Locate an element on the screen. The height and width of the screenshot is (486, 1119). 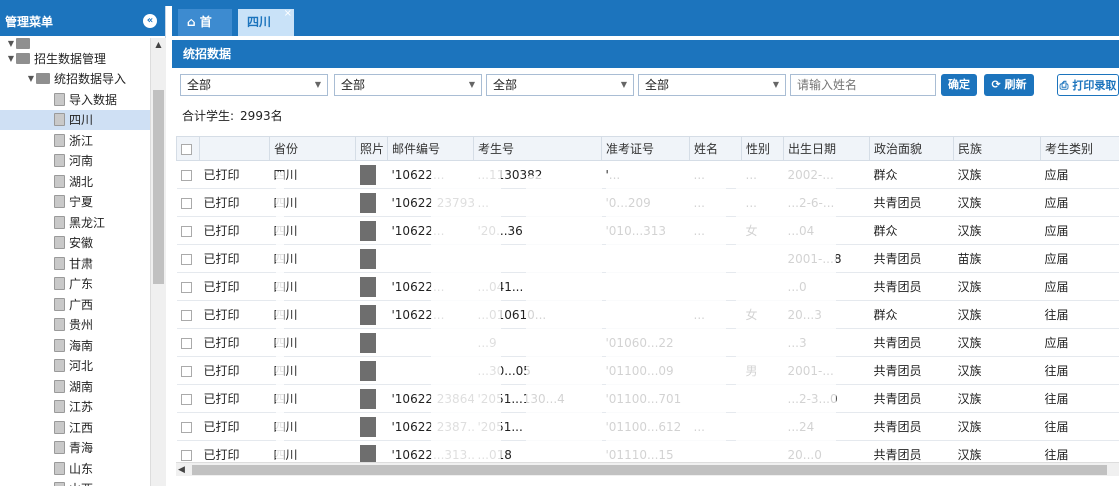
sidebar-scrollbar: ▲ is located at coordinates (158, 262).